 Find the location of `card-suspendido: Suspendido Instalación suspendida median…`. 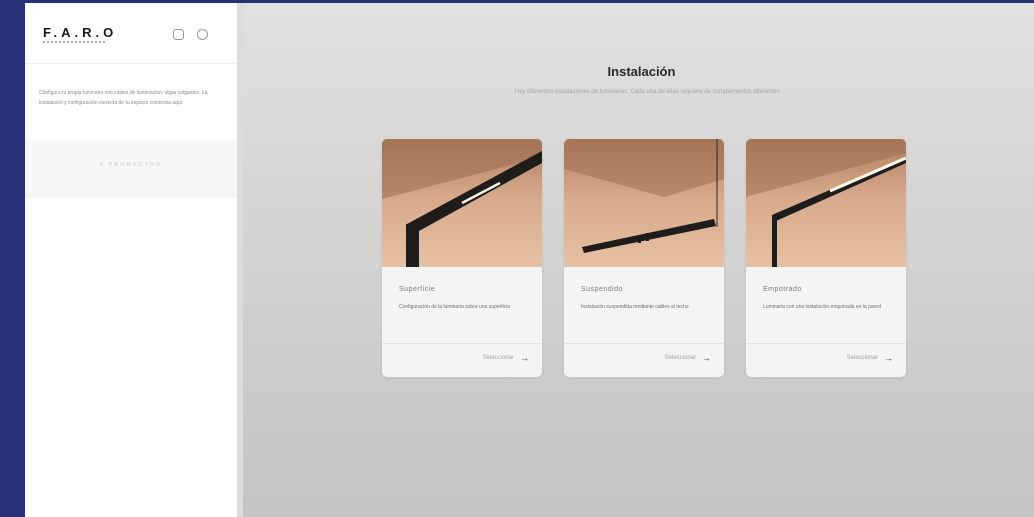

card-suspendido: Suspendido Instalación suspendida median… is located at coordinates (644, 258).